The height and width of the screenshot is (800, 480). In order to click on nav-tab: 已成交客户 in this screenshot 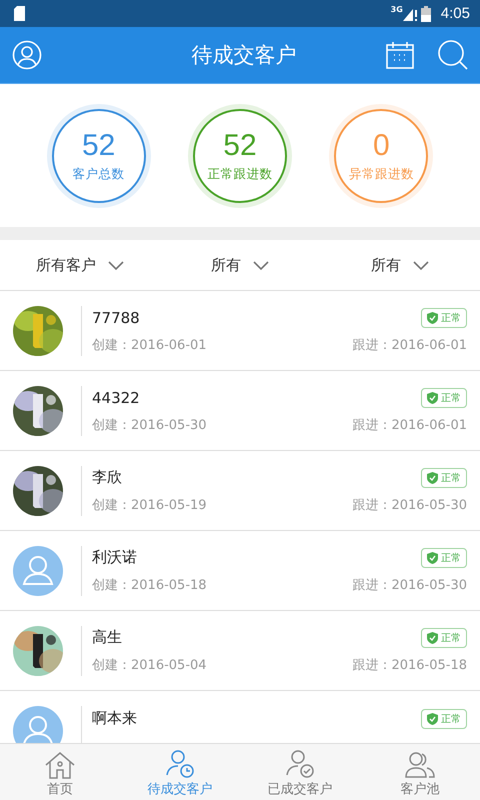, I will do `click(300, 772)`.